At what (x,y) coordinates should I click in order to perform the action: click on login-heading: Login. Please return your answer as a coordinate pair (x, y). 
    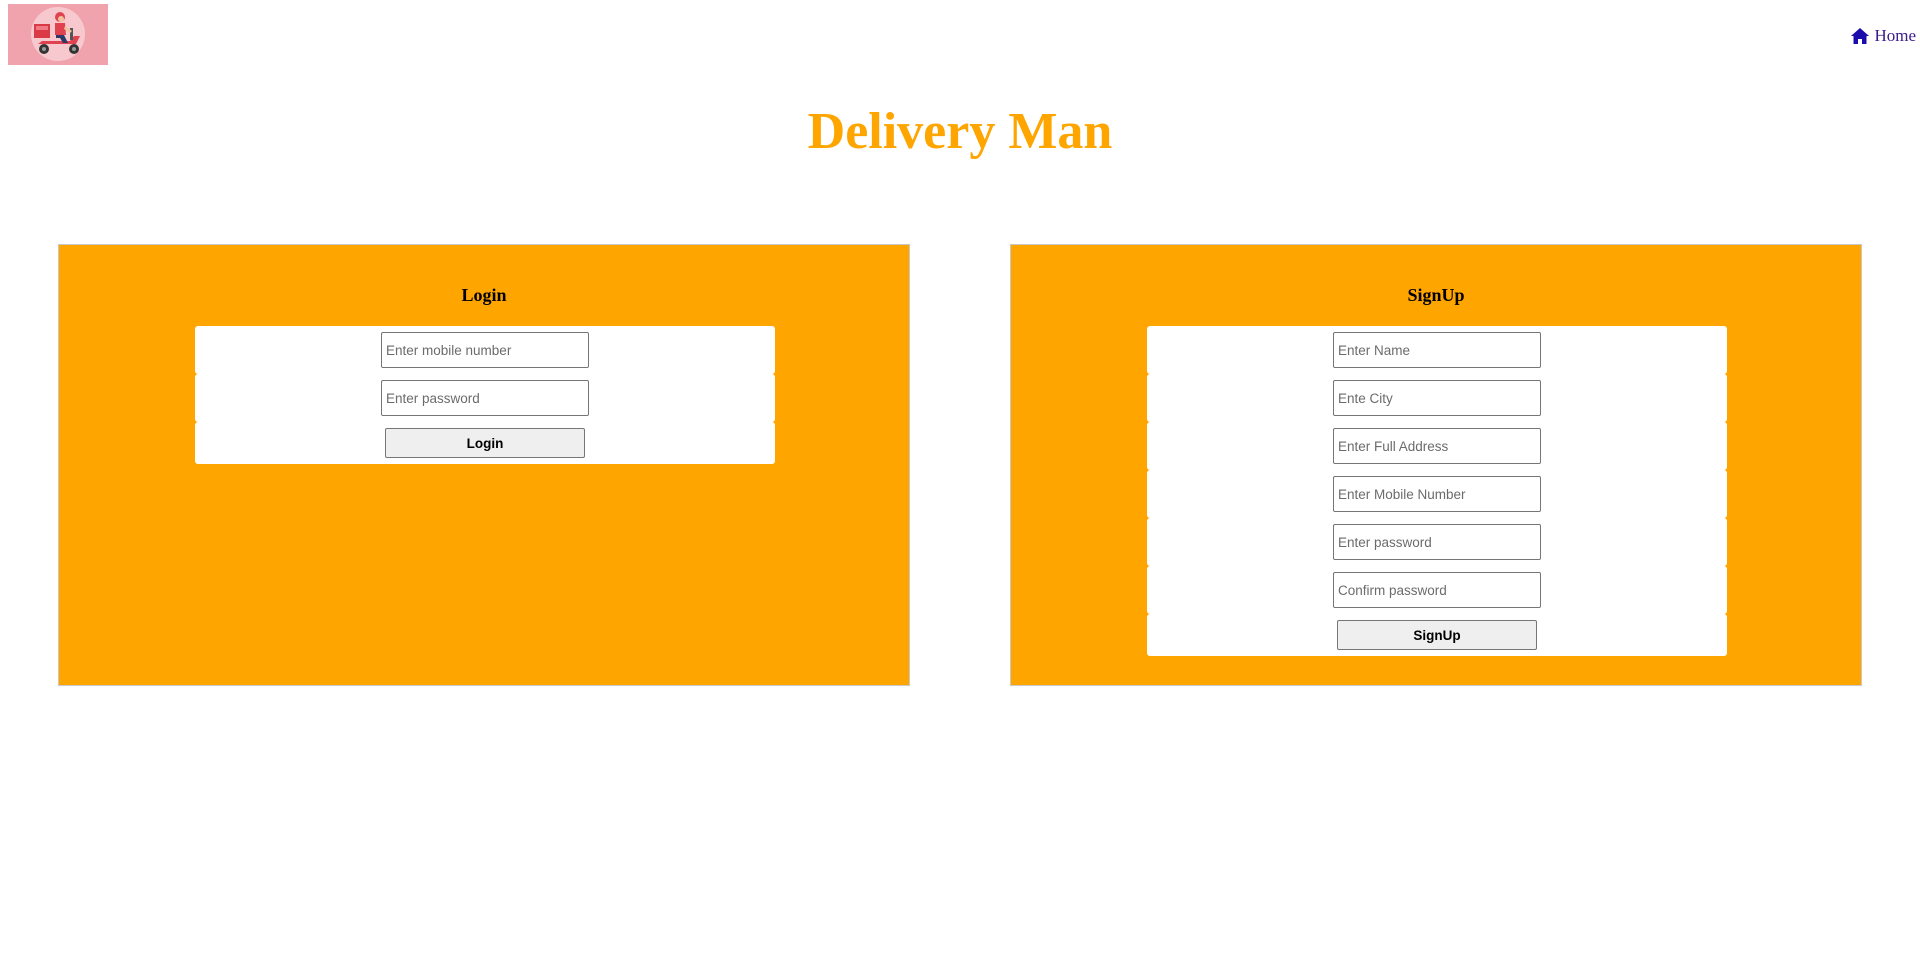
    Looking at the image, I should click on (484, 295).